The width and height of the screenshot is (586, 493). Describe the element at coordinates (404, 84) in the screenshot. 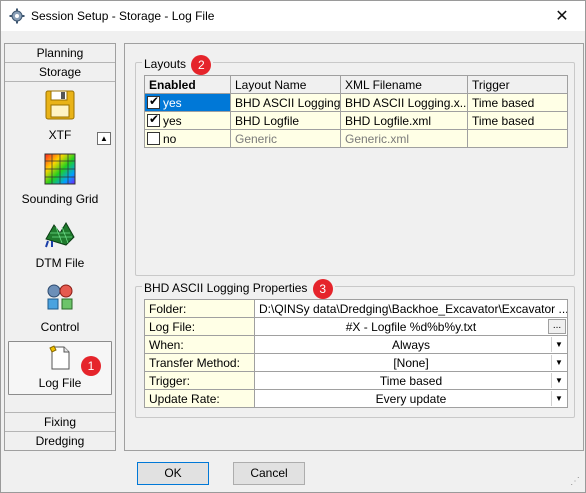

I see `column-header-xml-filename: XML Filename` at that location.